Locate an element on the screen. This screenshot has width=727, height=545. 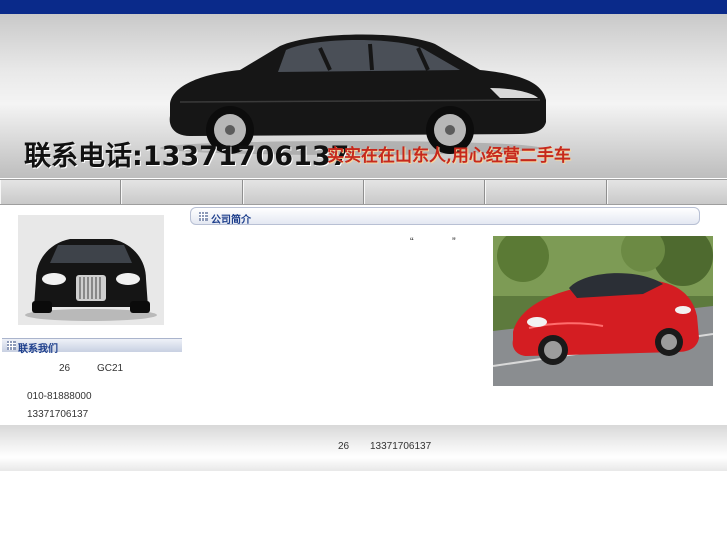
red-sports-car-photo is located at coordinates (603, 311).